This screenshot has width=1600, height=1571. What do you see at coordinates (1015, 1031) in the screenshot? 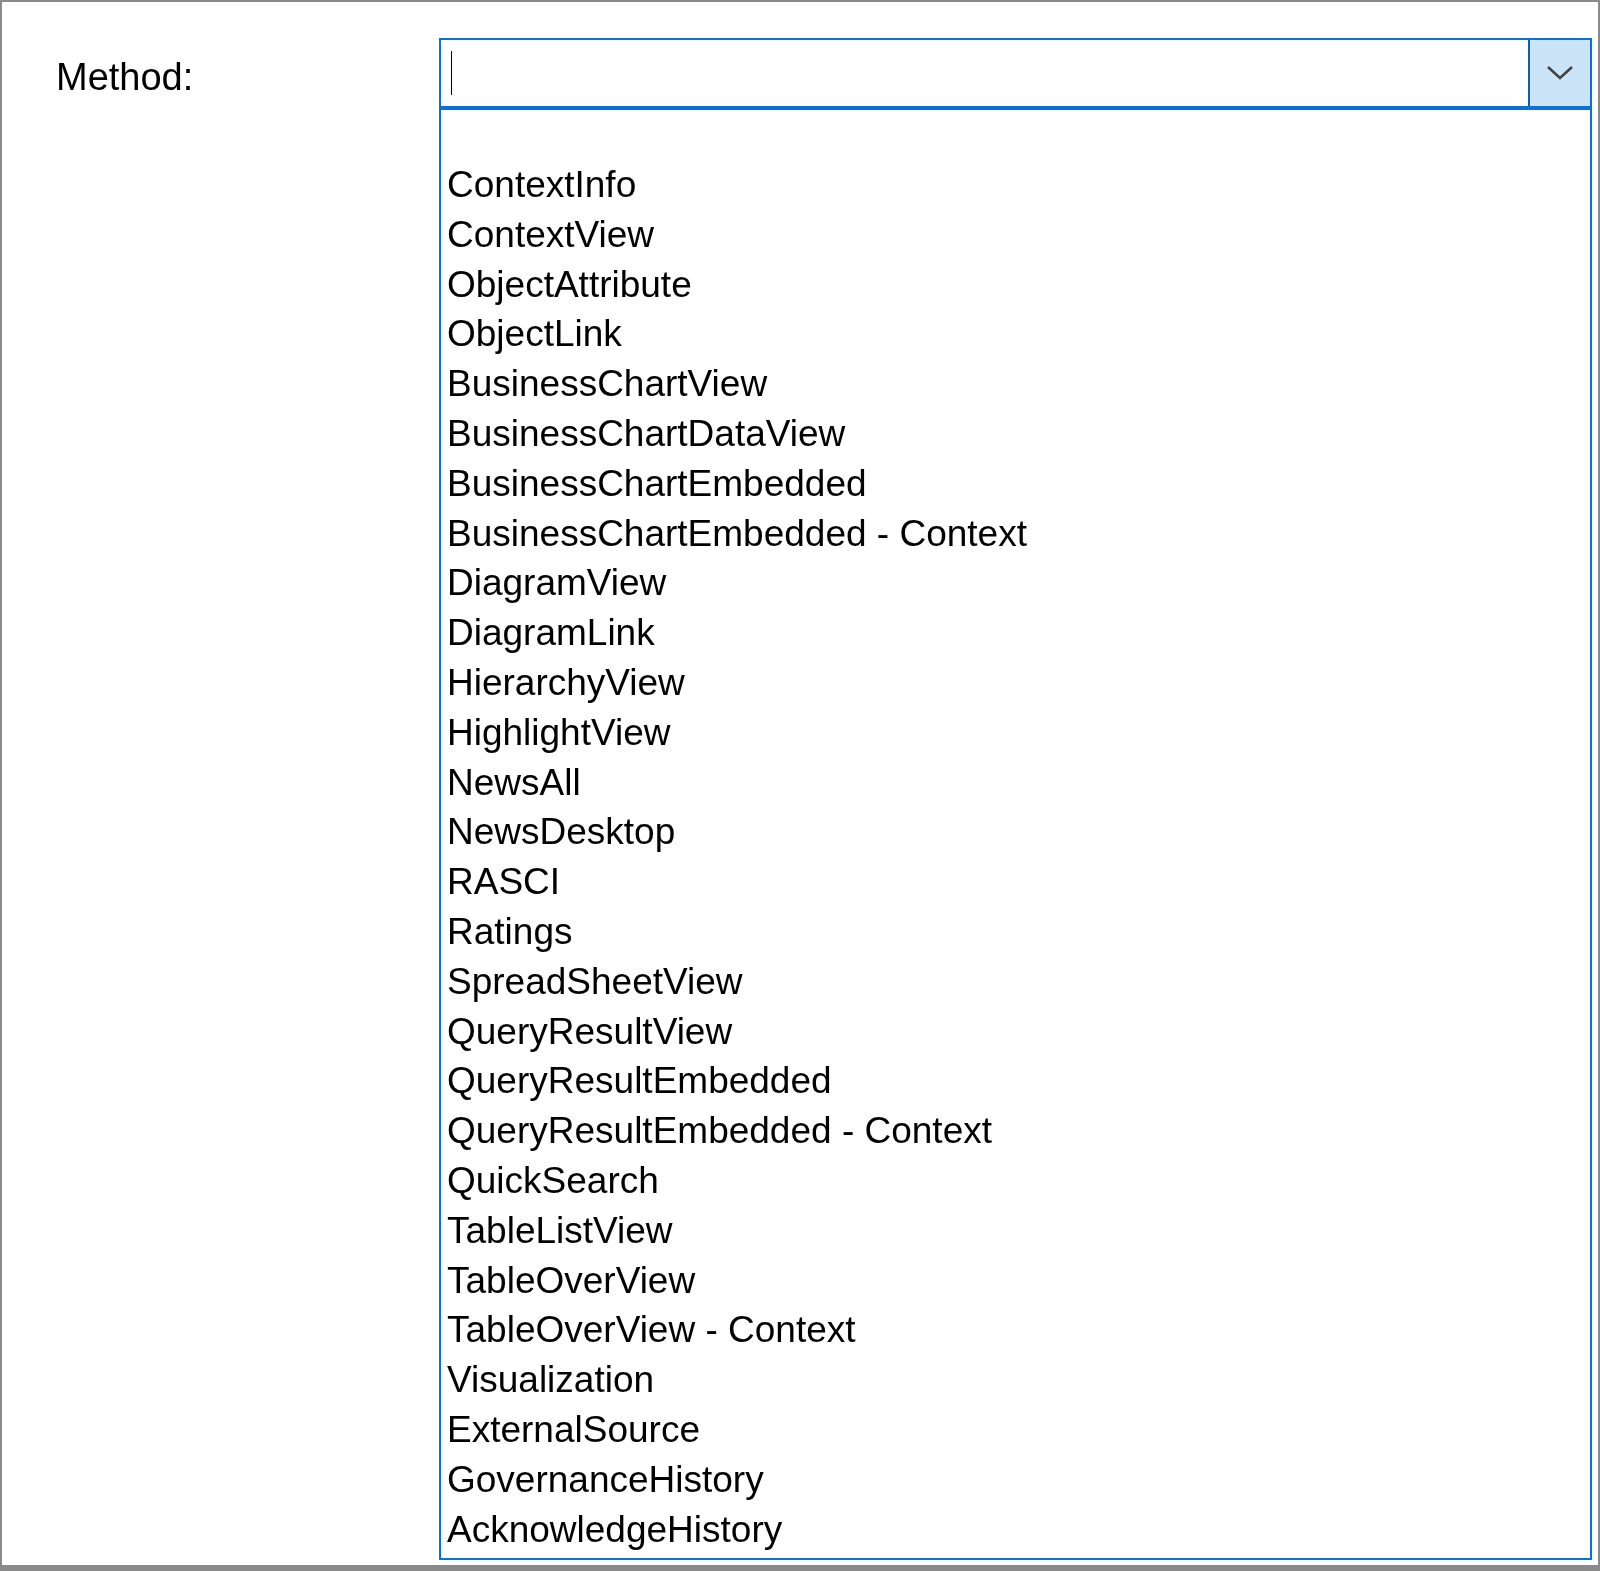
I see `dropdown-option: QueryResultView` at bounding box center [1015, 1031].